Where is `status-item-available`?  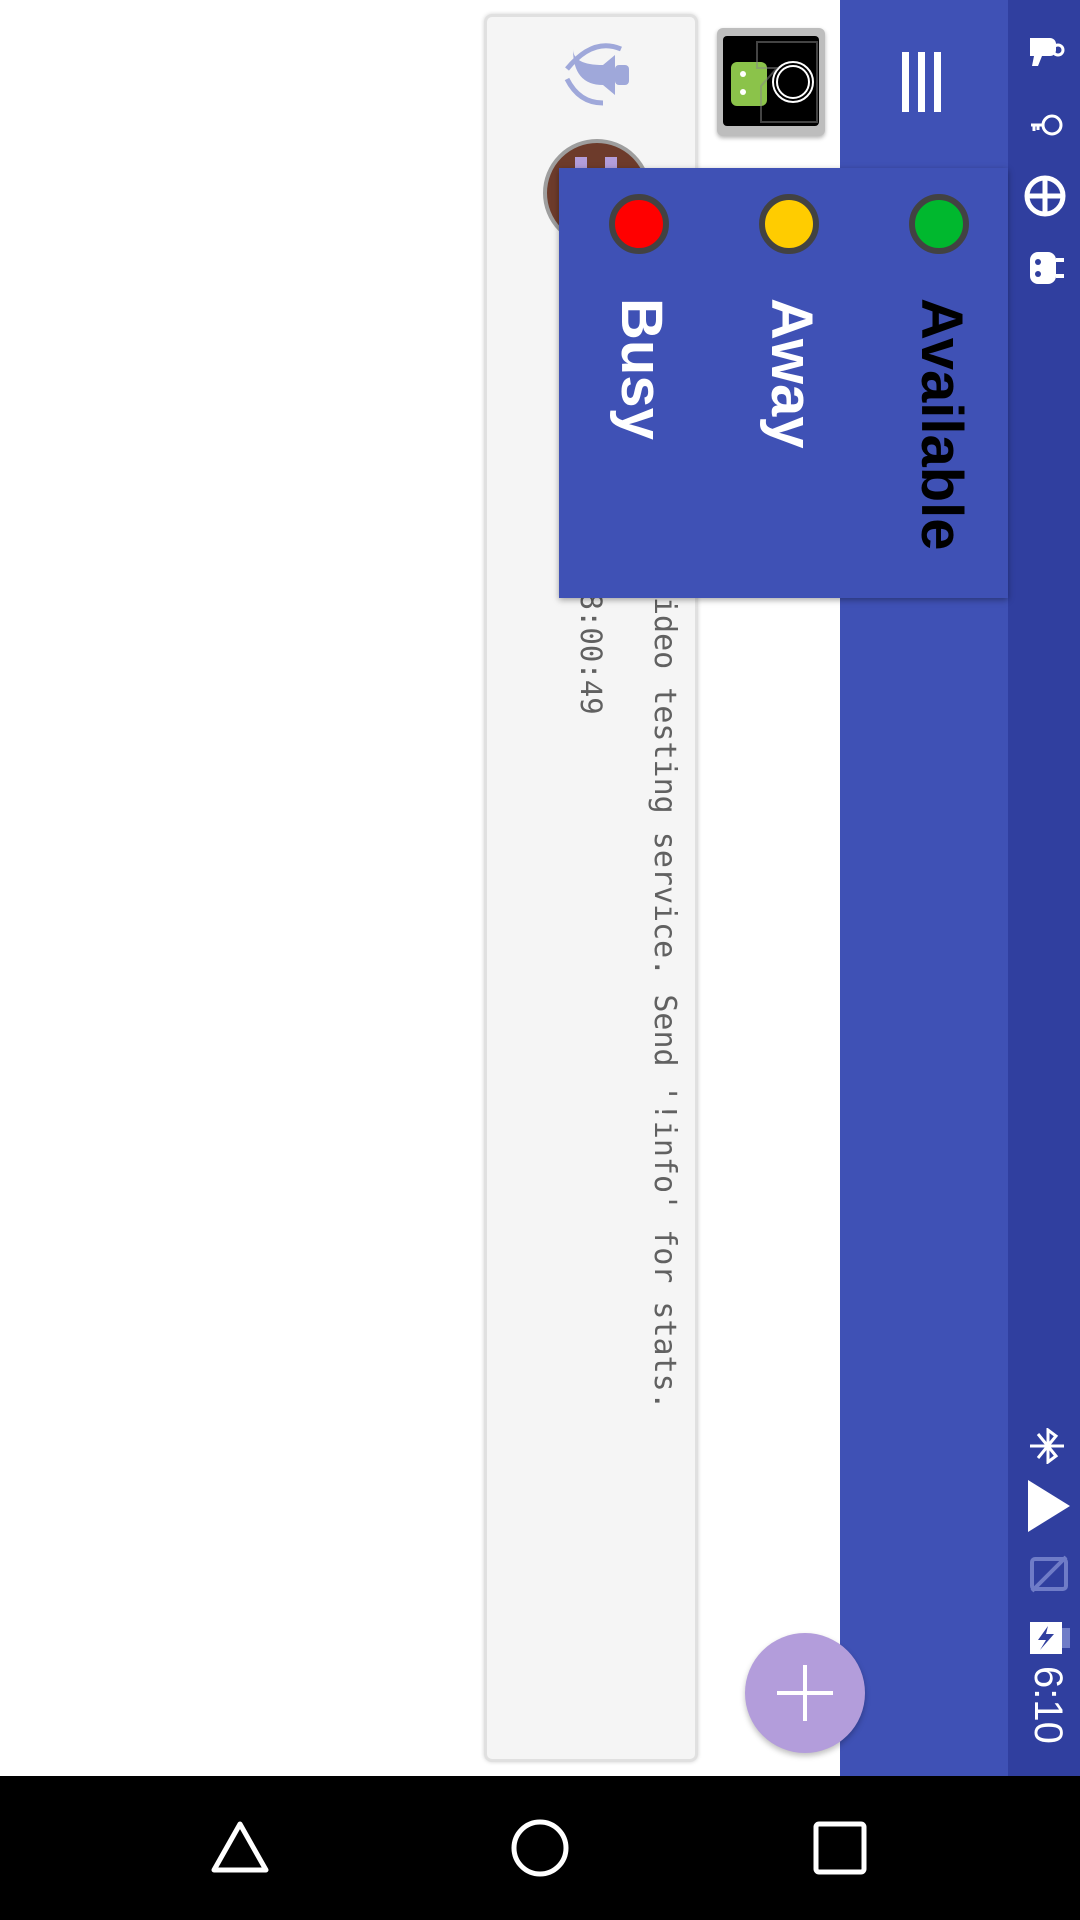
status-item-available is located at coordinates (939, 224).